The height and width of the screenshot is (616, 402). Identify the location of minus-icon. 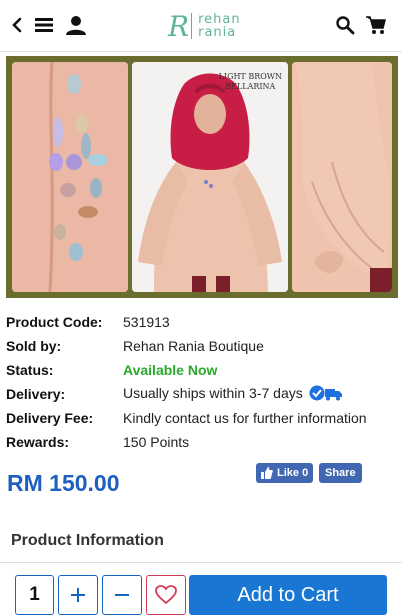
(122, 595).